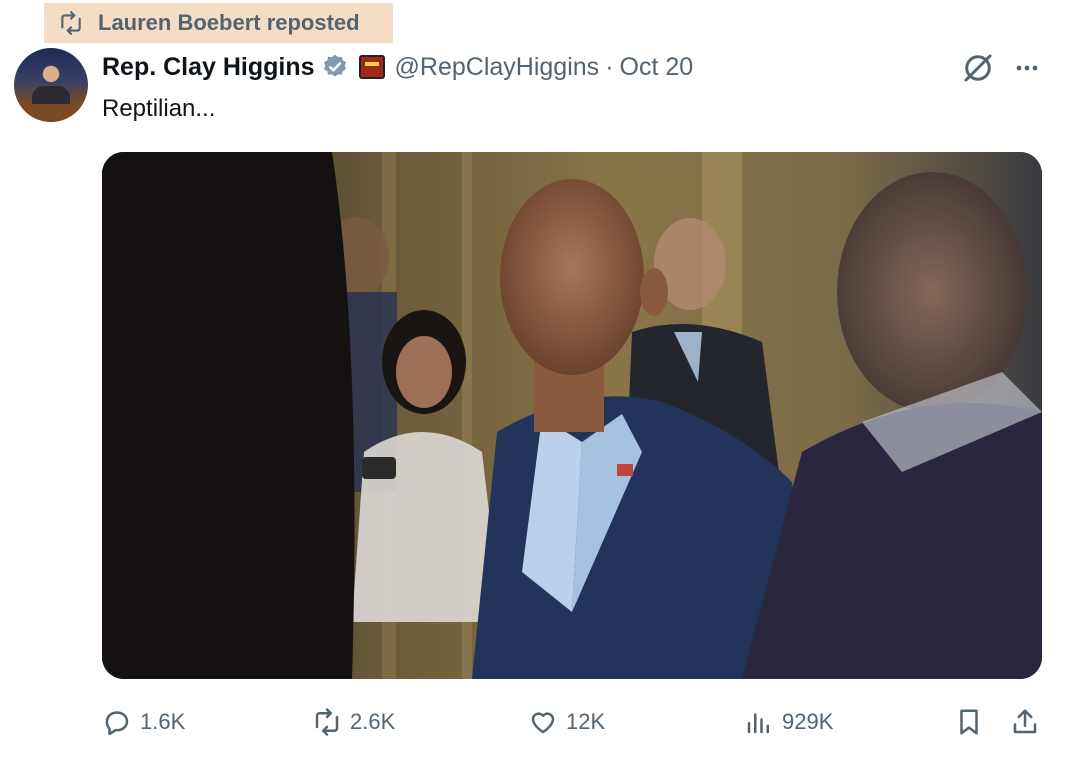 The image size is (1078, 766). Describe the element at coordinates (373, 721) in the screenshot. I see `repost-count: 2.6K` at that location.